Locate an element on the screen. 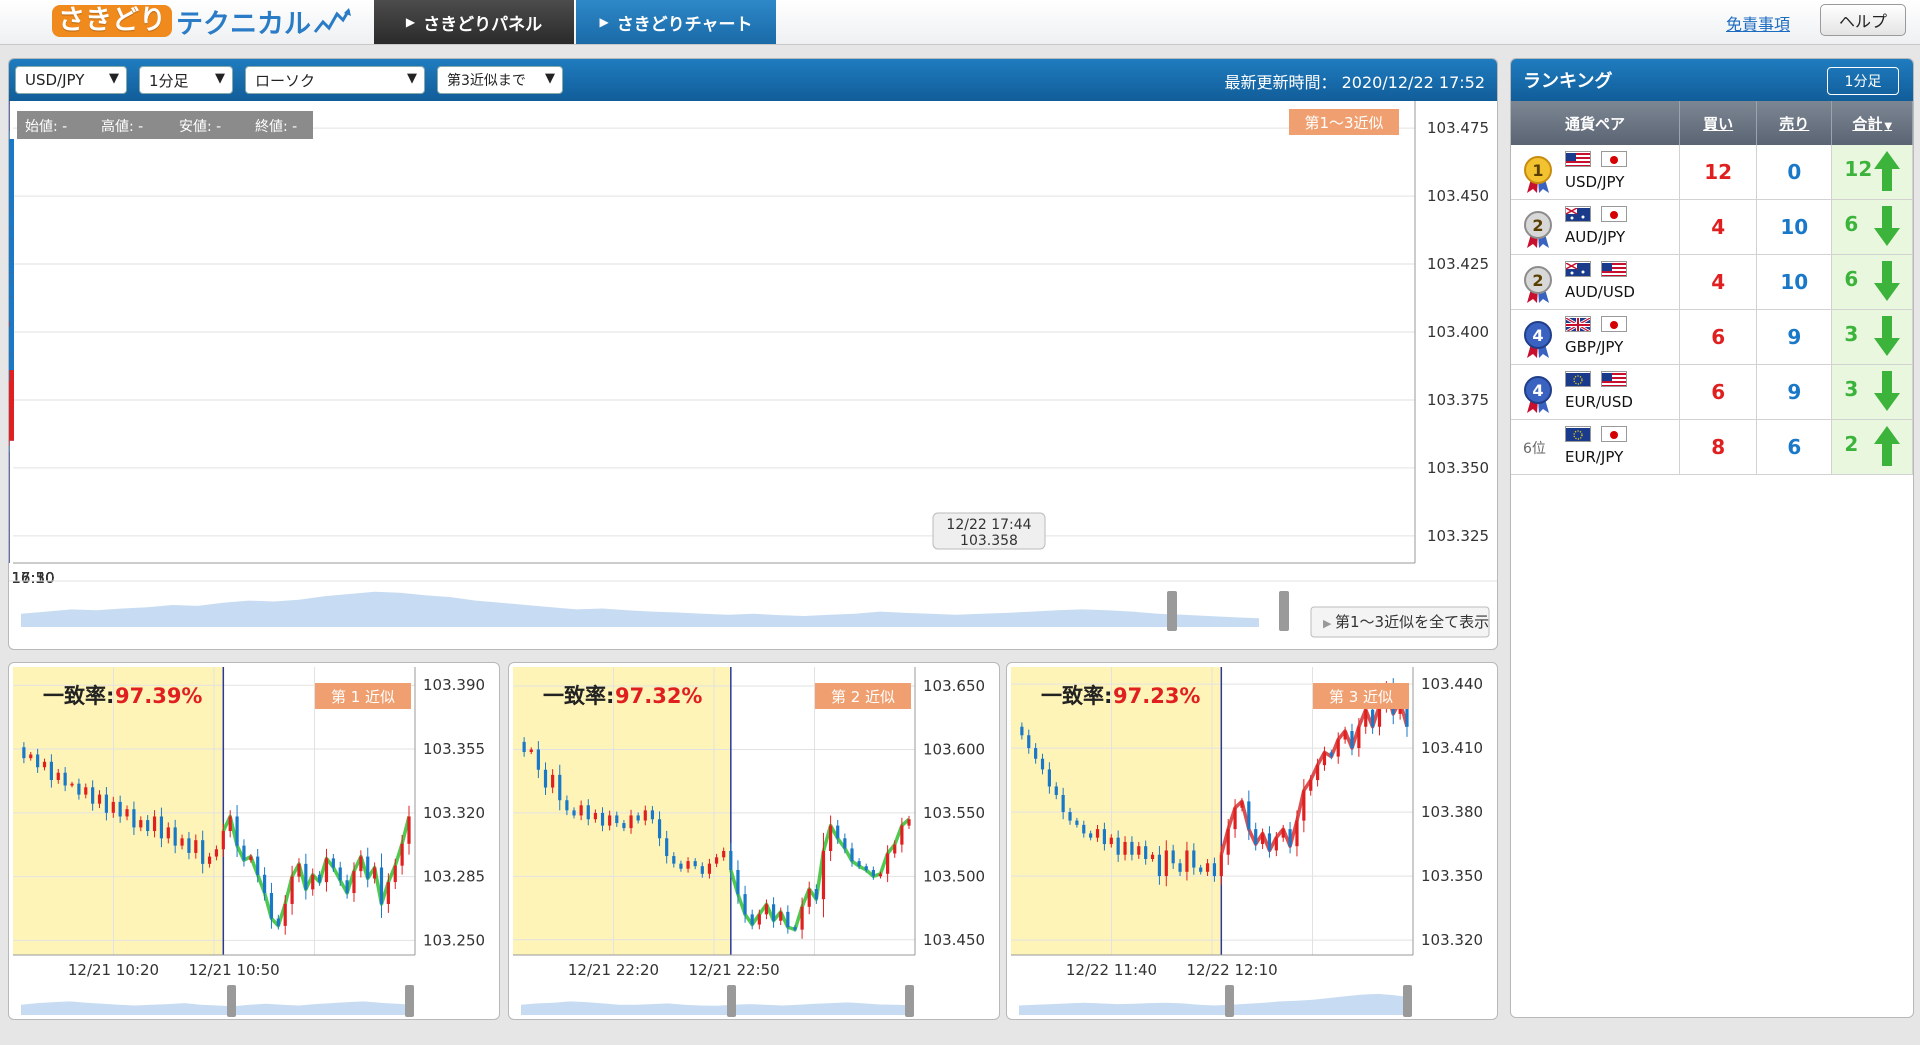 Image resolution: width=1920 pixels, height=1045 pixels. timeframe-select: 1分足 ▼ is located at coordinates (186, 80).